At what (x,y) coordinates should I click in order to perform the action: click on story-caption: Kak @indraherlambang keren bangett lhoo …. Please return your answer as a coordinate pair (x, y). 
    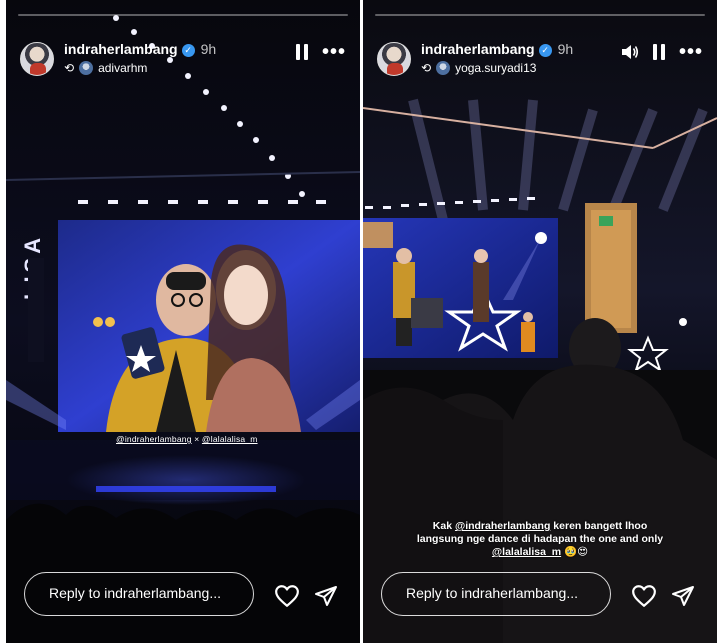
    Looking at the image, I should click on (540, 539).